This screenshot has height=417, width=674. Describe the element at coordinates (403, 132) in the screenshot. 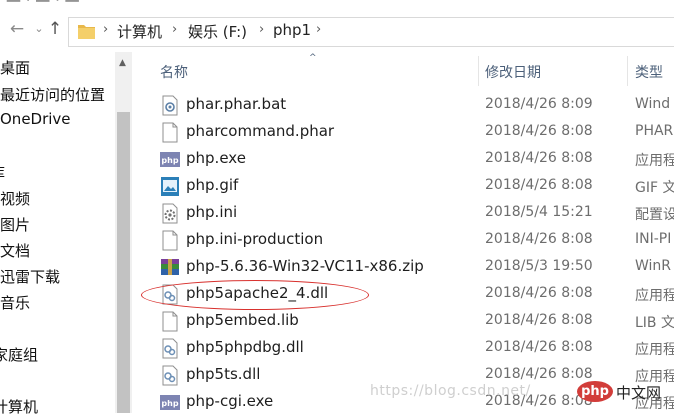

I see `file-row: pharcommand.phar 2018/4/26 8:08 PHAR` at that location.